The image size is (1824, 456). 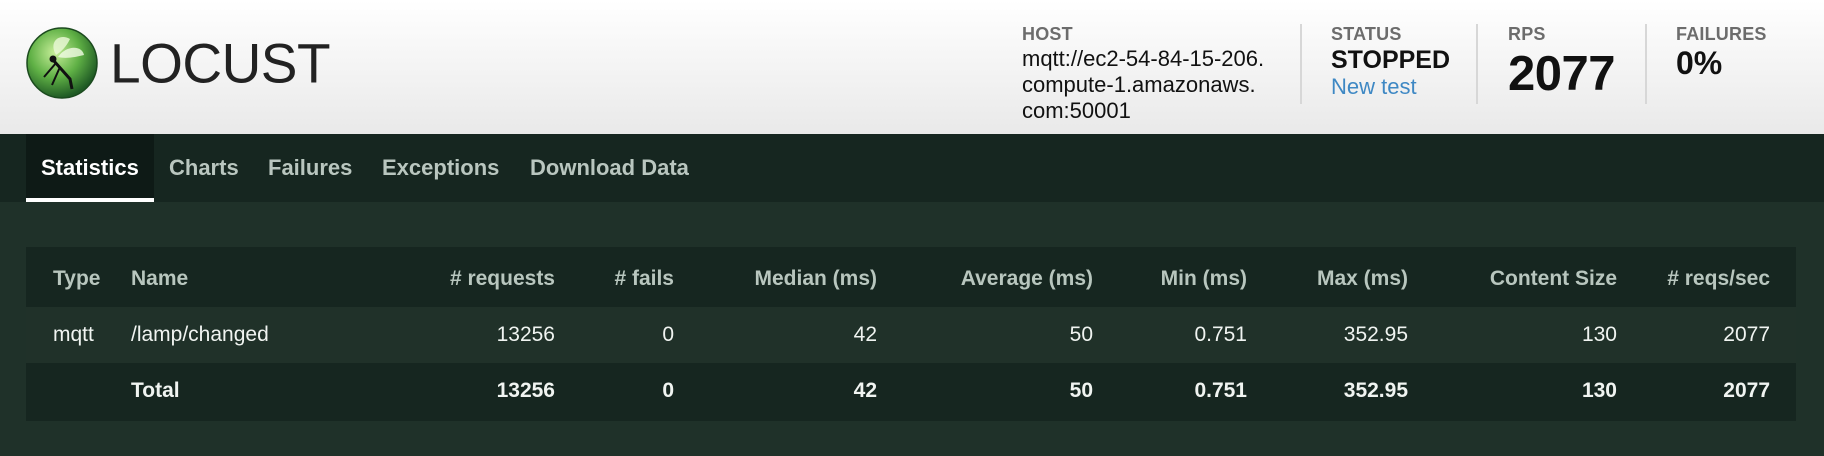 I want to click on cell-type: mqtt, so click(x=78, y=335).